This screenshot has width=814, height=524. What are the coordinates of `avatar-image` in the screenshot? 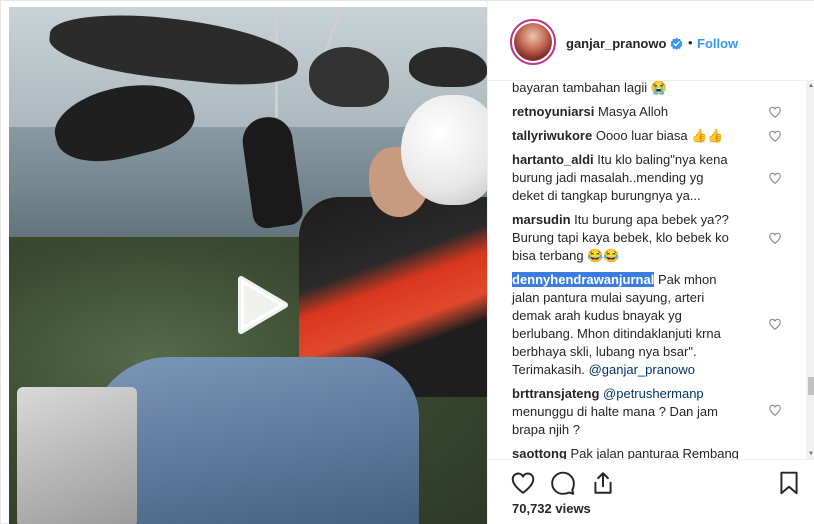 It's located at (533, 42).